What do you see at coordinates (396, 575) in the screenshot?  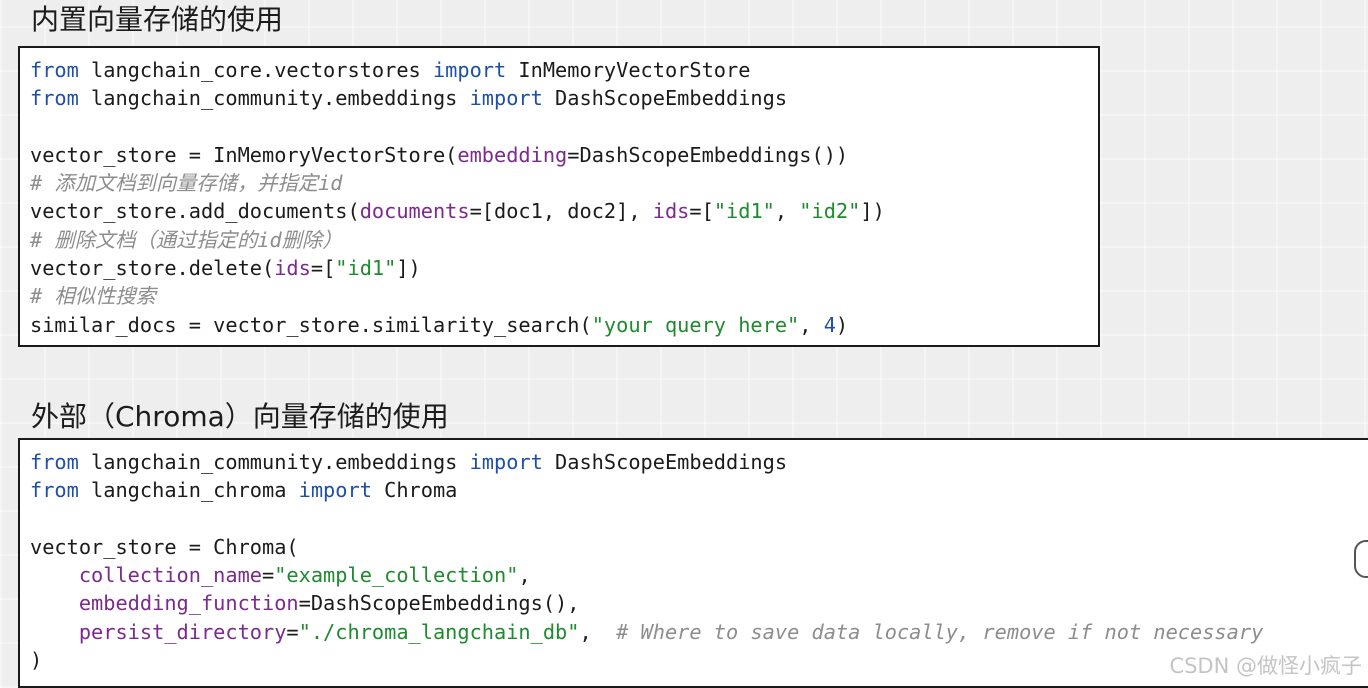 I see `string-literal: "example_collection"` at bounding box center [396, 575].